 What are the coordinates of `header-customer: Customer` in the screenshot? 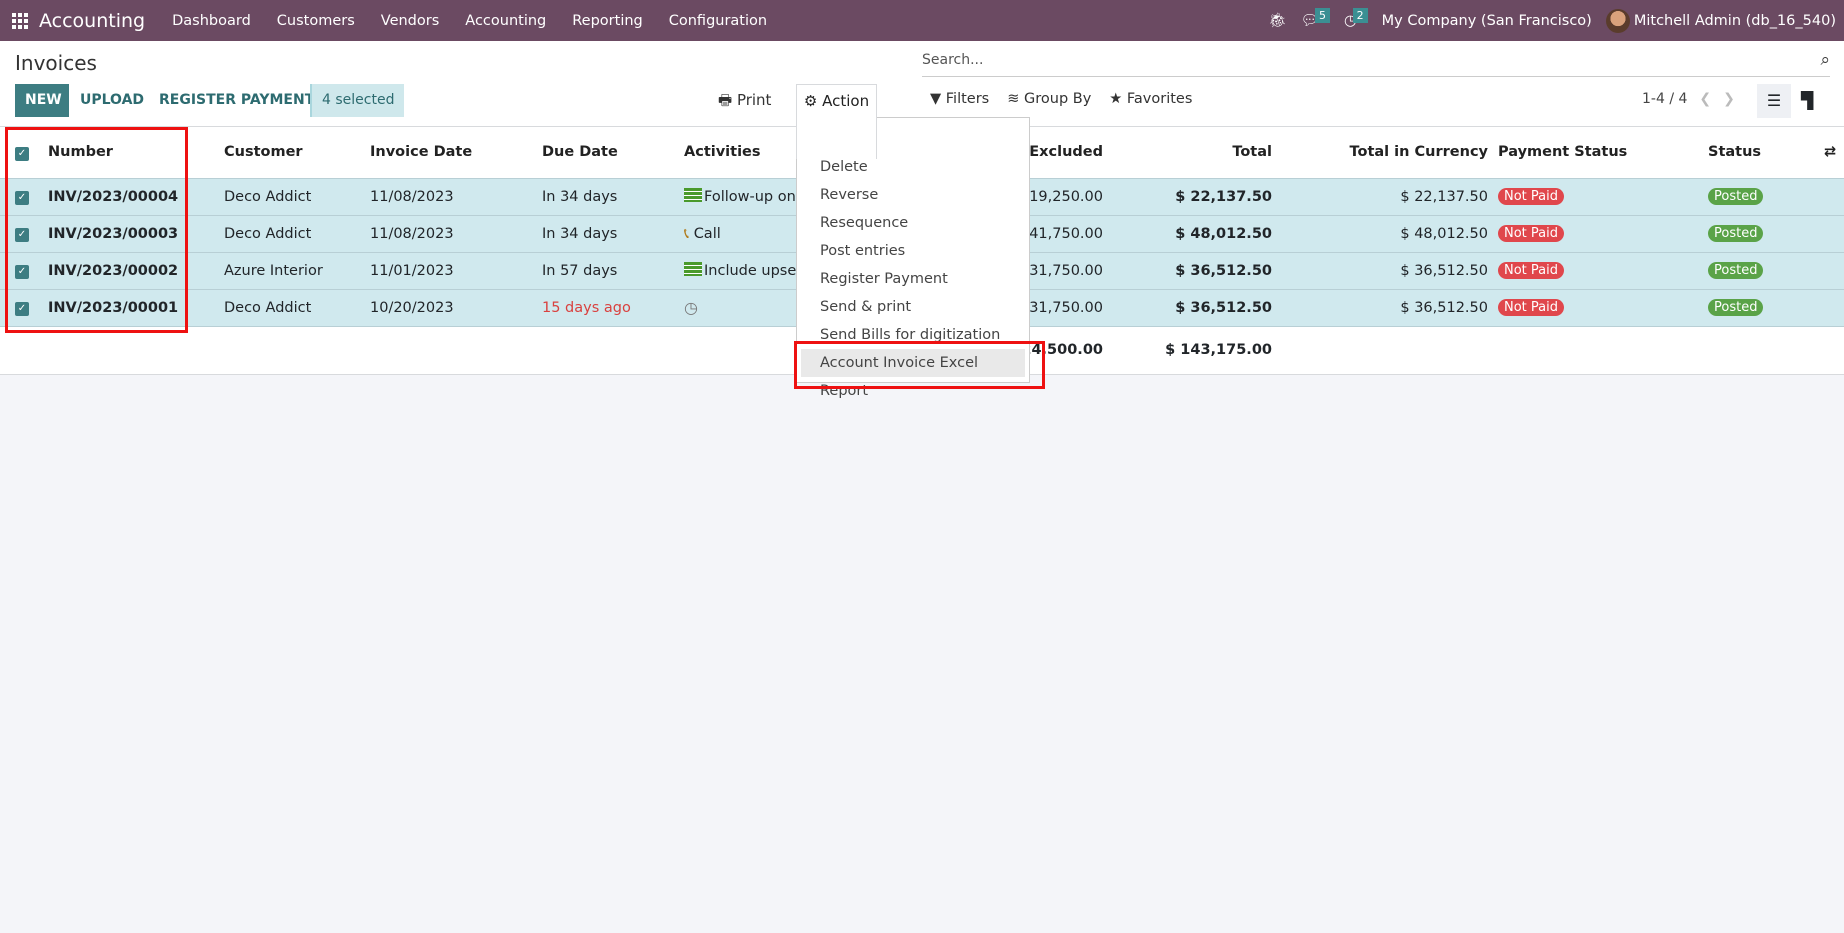 It's located at (289, 152).